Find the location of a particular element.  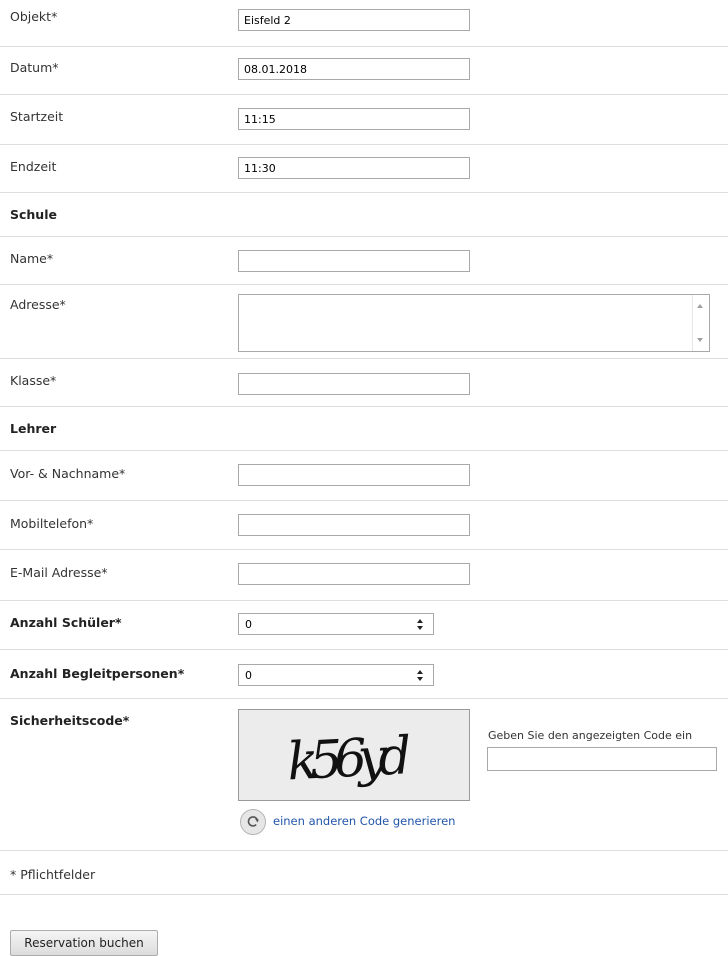

row-email: E-Mail Adresse* is located at coordinates (364, 575).